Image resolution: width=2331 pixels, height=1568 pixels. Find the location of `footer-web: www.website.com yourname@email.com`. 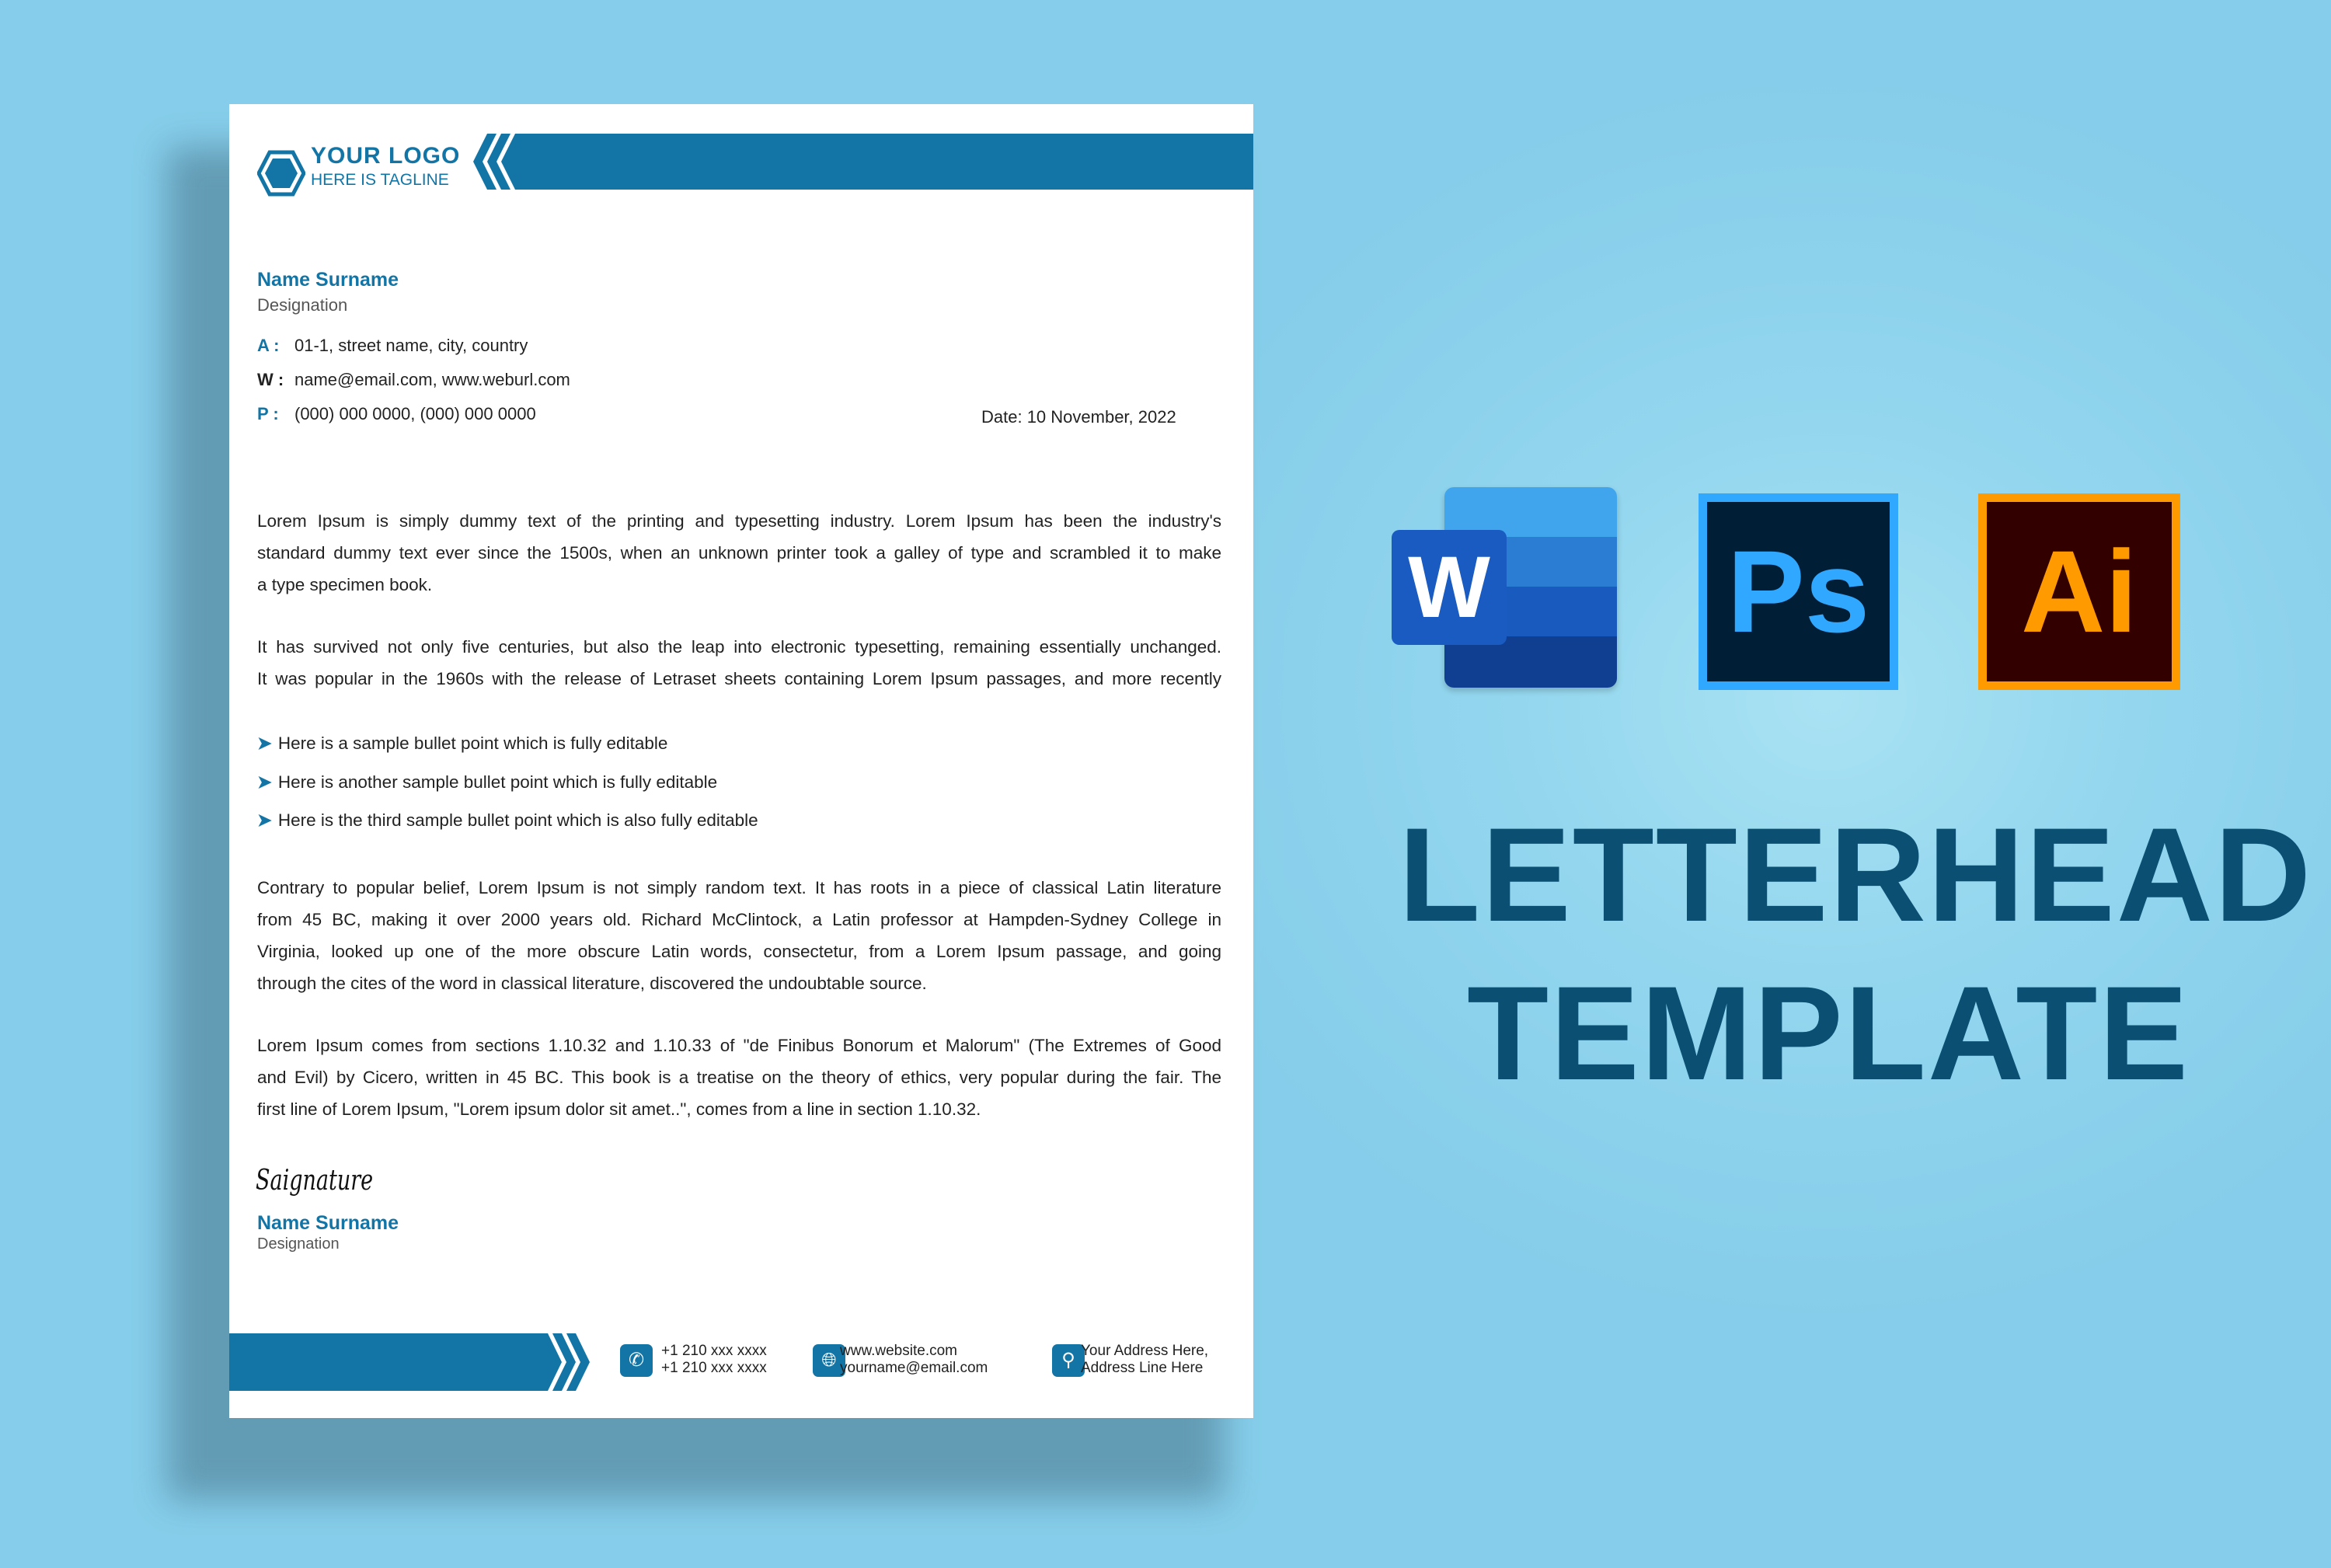

footer-web: www.website.com yourname@email.com is located at coordinates (914, 1359).